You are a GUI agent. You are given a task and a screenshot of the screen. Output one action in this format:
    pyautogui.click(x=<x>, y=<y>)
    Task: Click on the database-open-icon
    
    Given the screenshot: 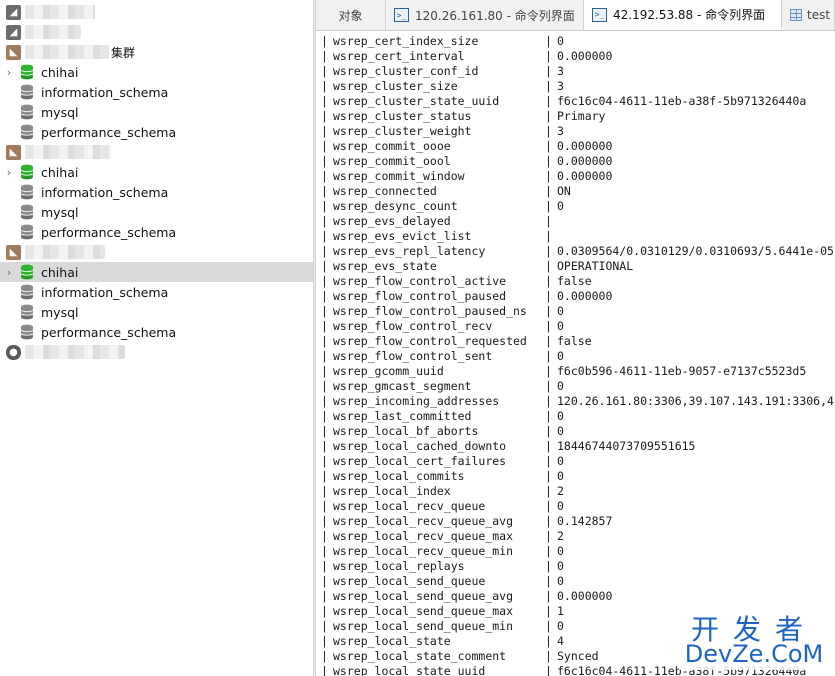 What is the action you would take?
    pyautogui.click(x=27, y=272)
    